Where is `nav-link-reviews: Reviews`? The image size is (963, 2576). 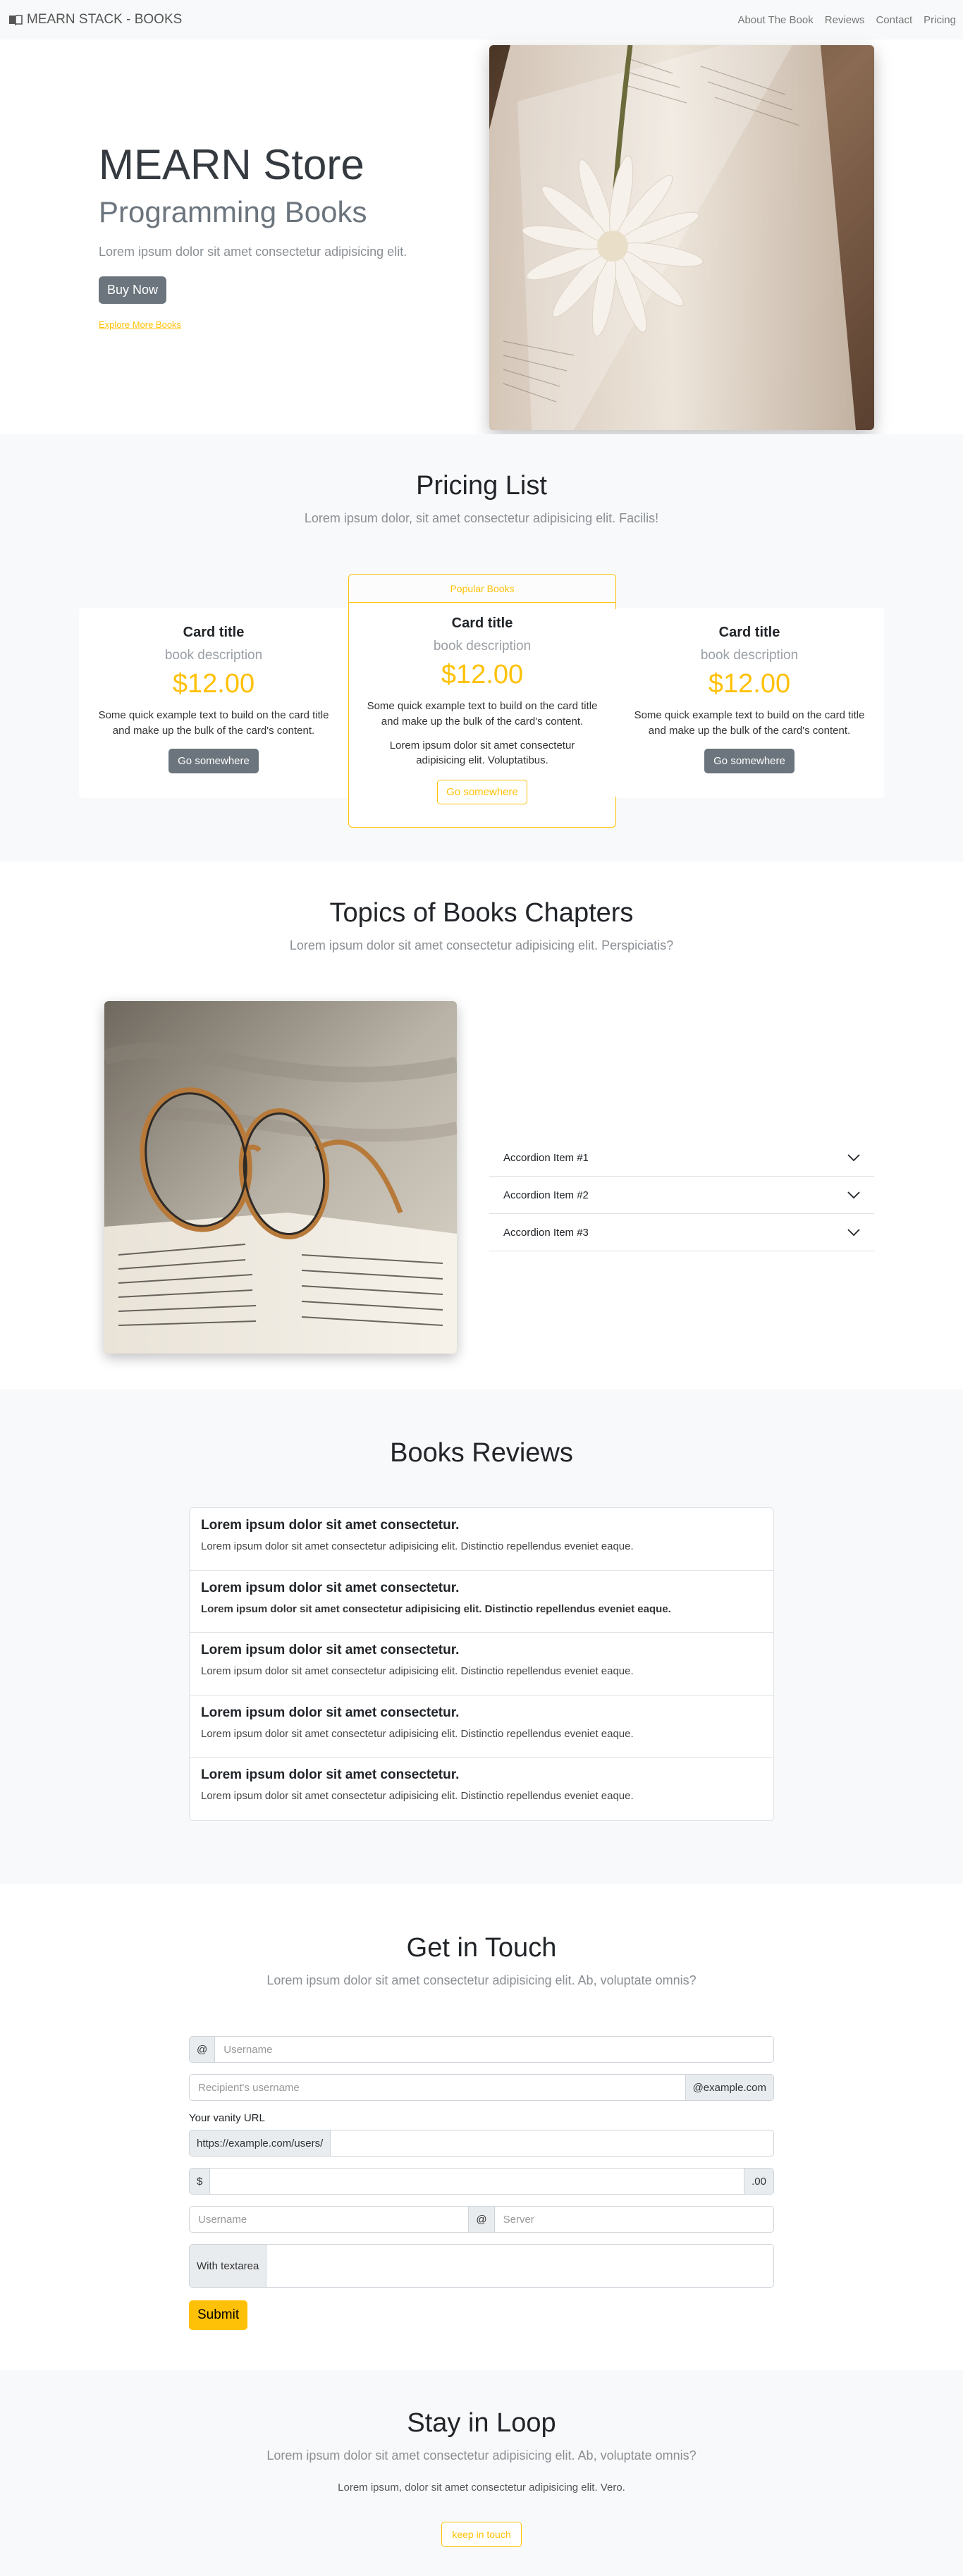 nav-link-reviews: Reviews is located at coordinates (845, 20).